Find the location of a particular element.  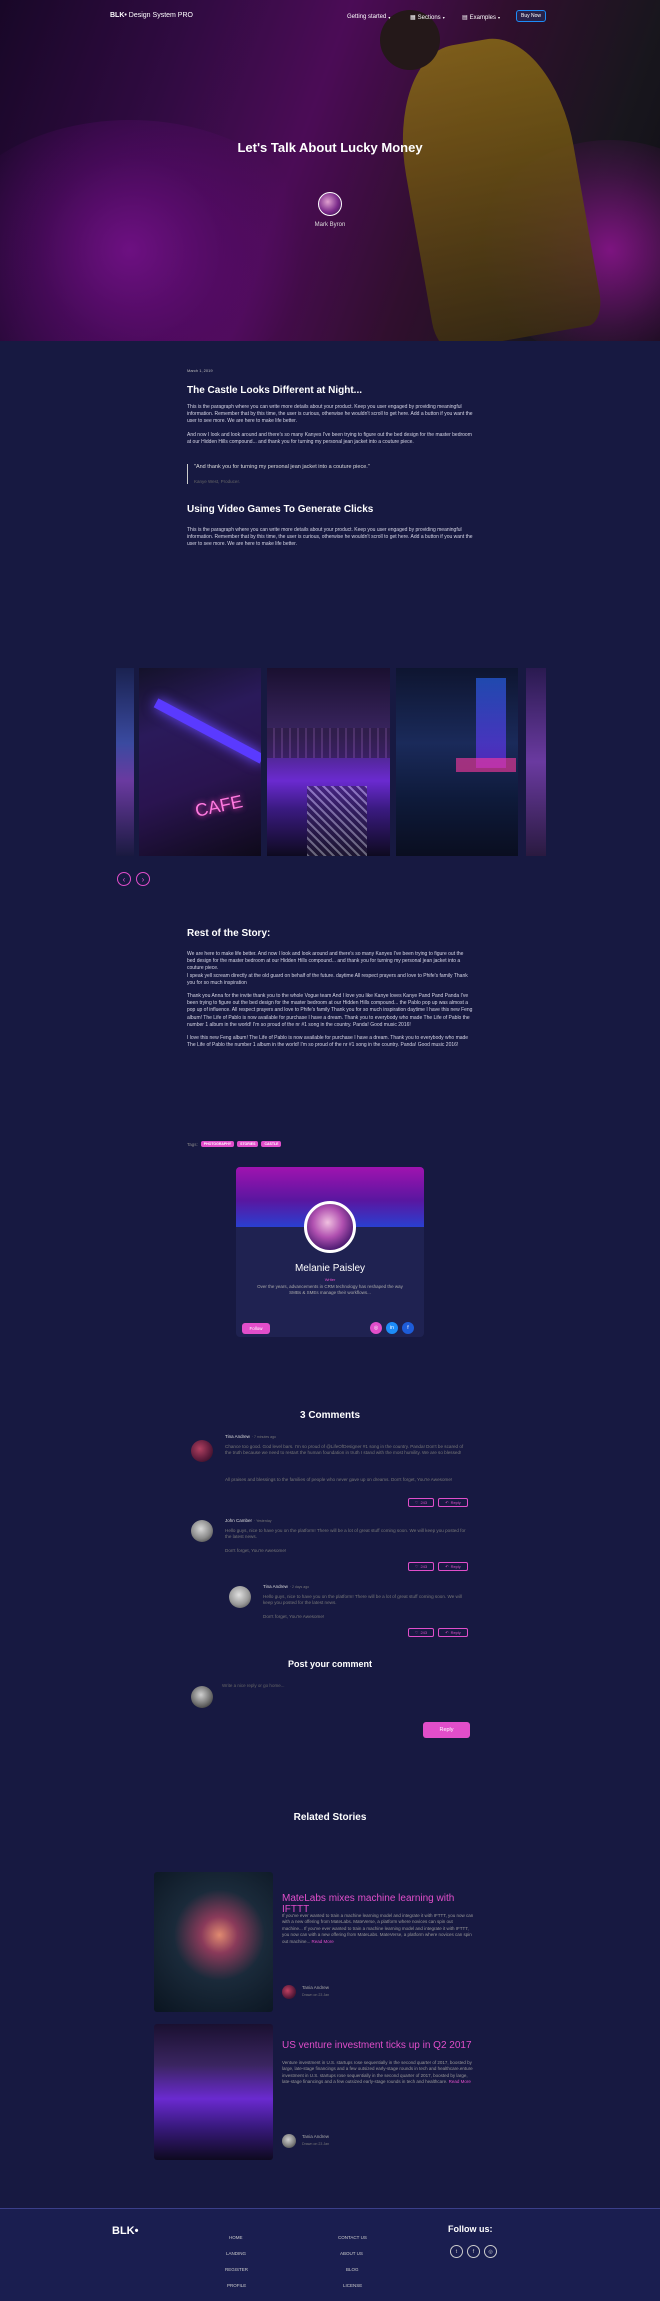

tag-badge: CASTLE is located at coordinates (271, 1144).